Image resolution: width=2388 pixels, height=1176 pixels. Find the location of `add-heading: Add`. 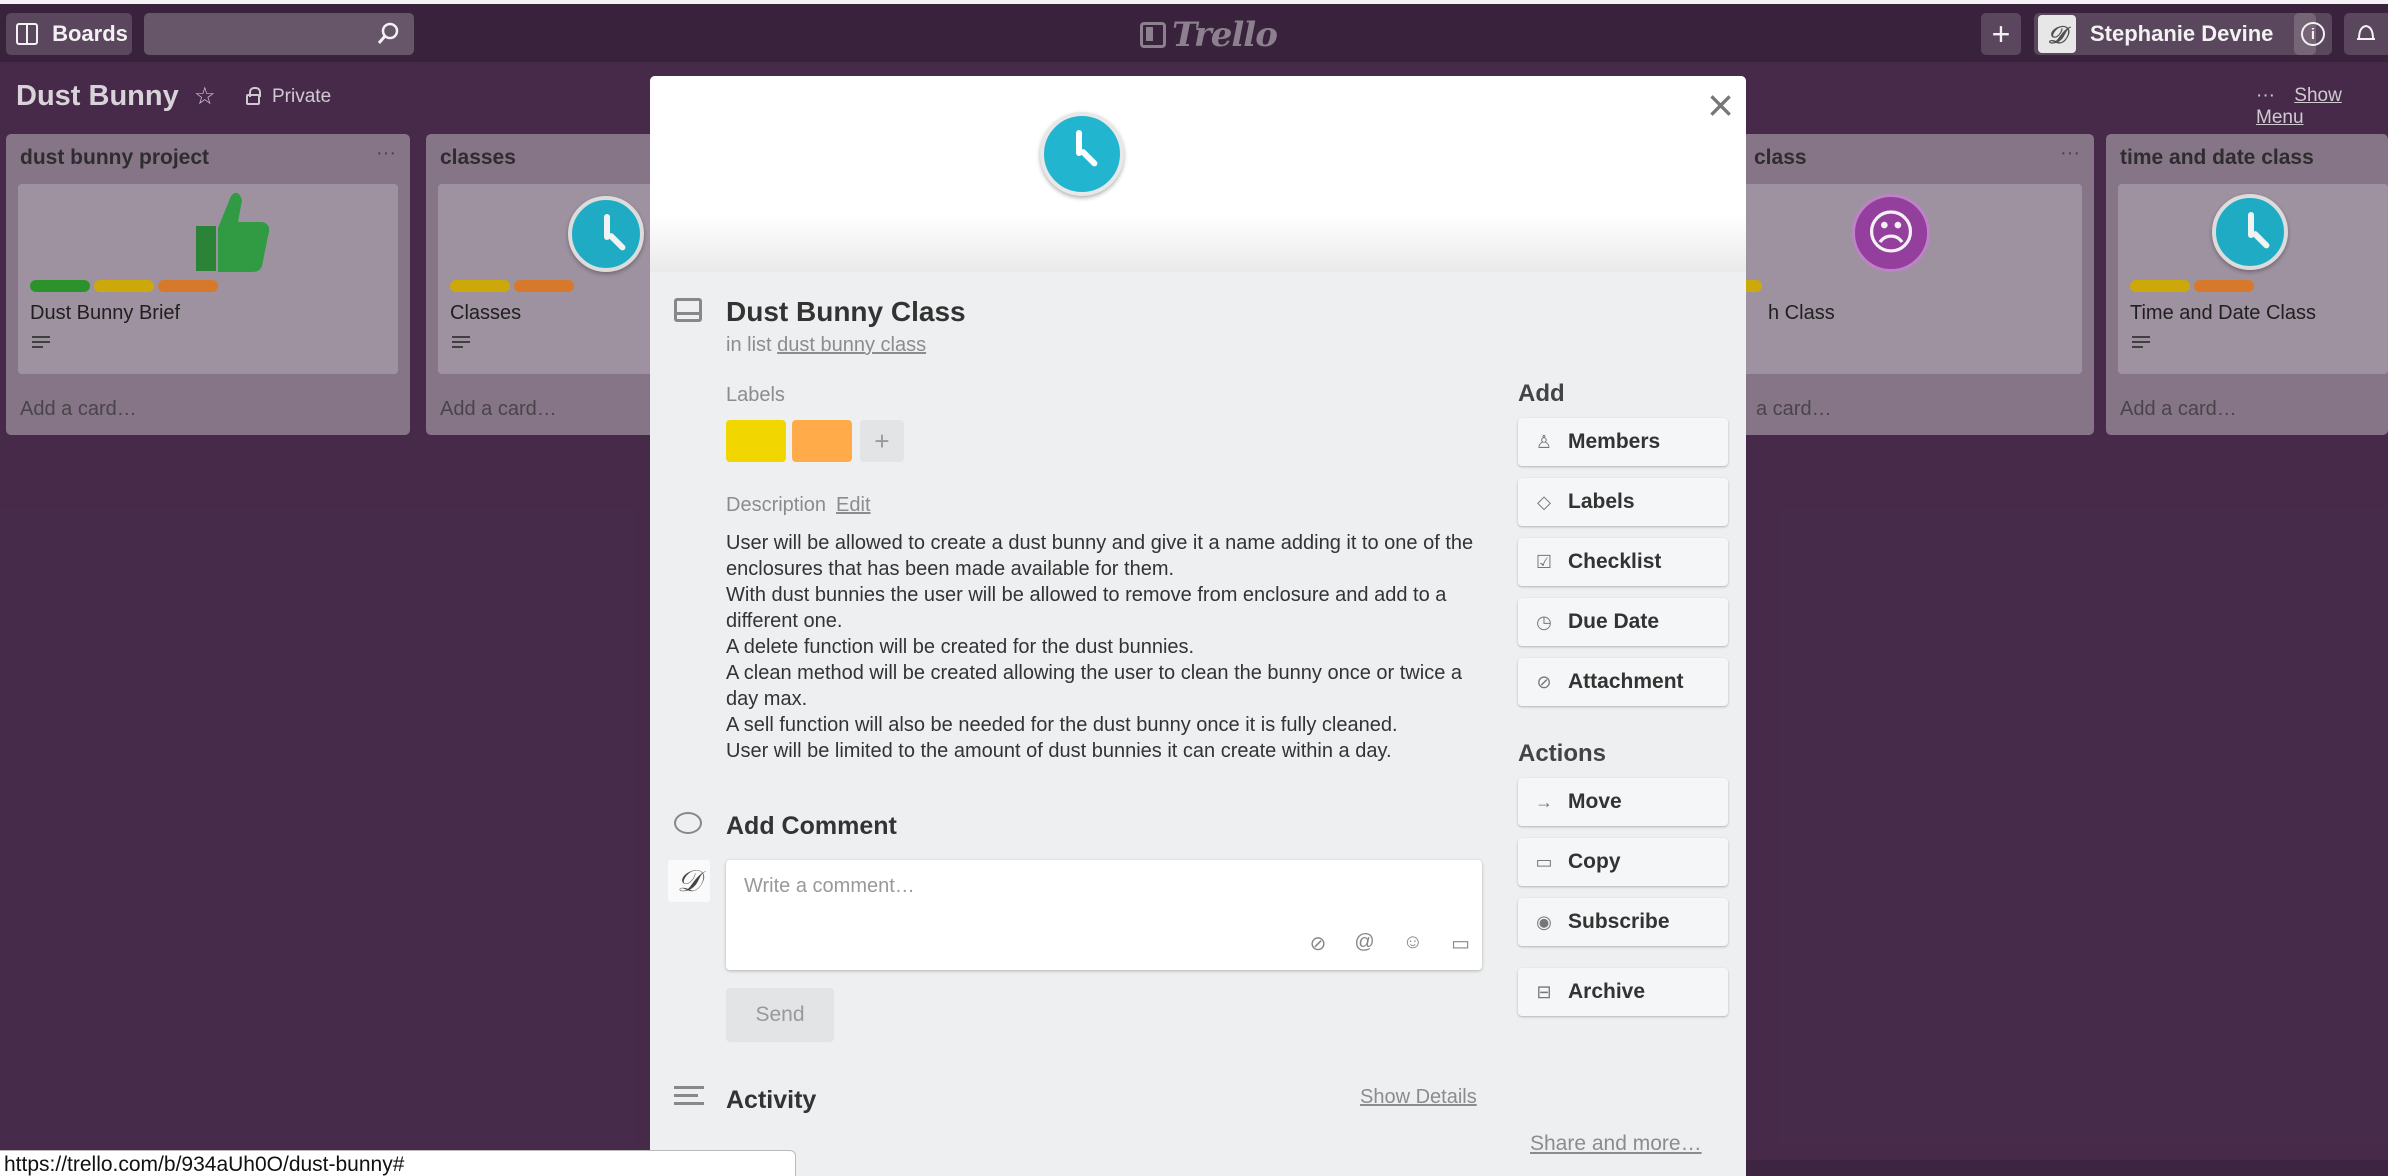

add-heading: Add is located at coordinates (1541, 393).